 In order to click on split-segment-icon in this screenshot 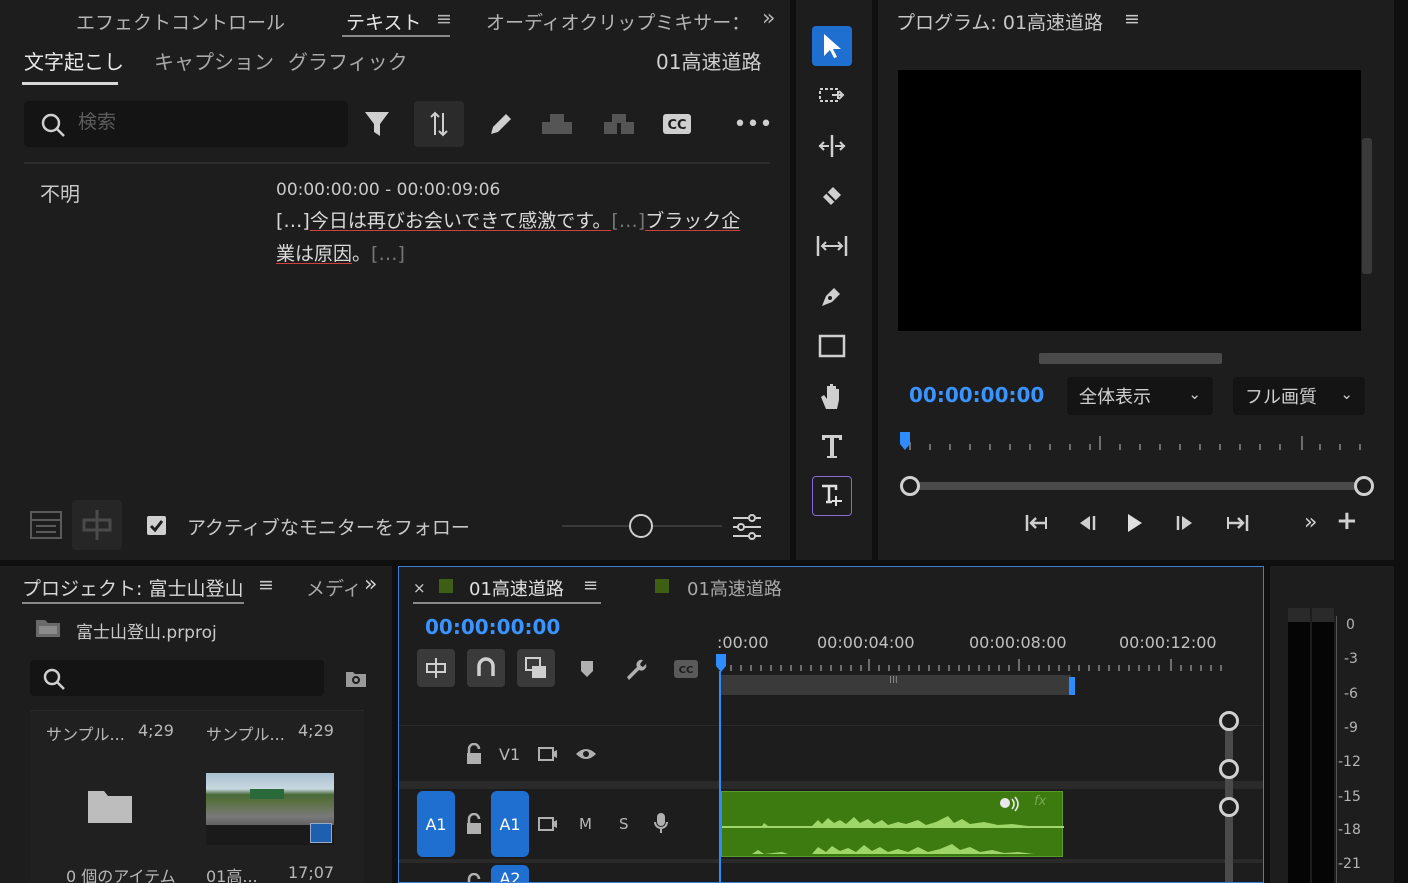, I will do `click(619, 124)`.